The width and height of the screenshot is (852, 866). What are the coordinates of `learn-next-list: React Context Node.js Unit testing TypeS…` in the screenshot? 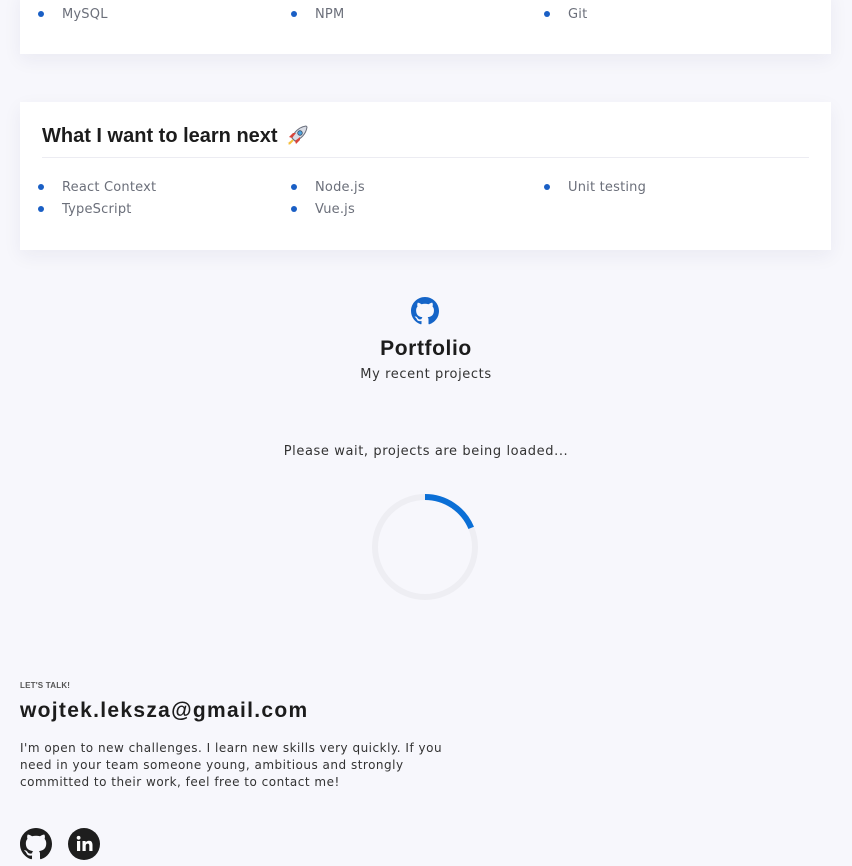 It's located at (417, 198).